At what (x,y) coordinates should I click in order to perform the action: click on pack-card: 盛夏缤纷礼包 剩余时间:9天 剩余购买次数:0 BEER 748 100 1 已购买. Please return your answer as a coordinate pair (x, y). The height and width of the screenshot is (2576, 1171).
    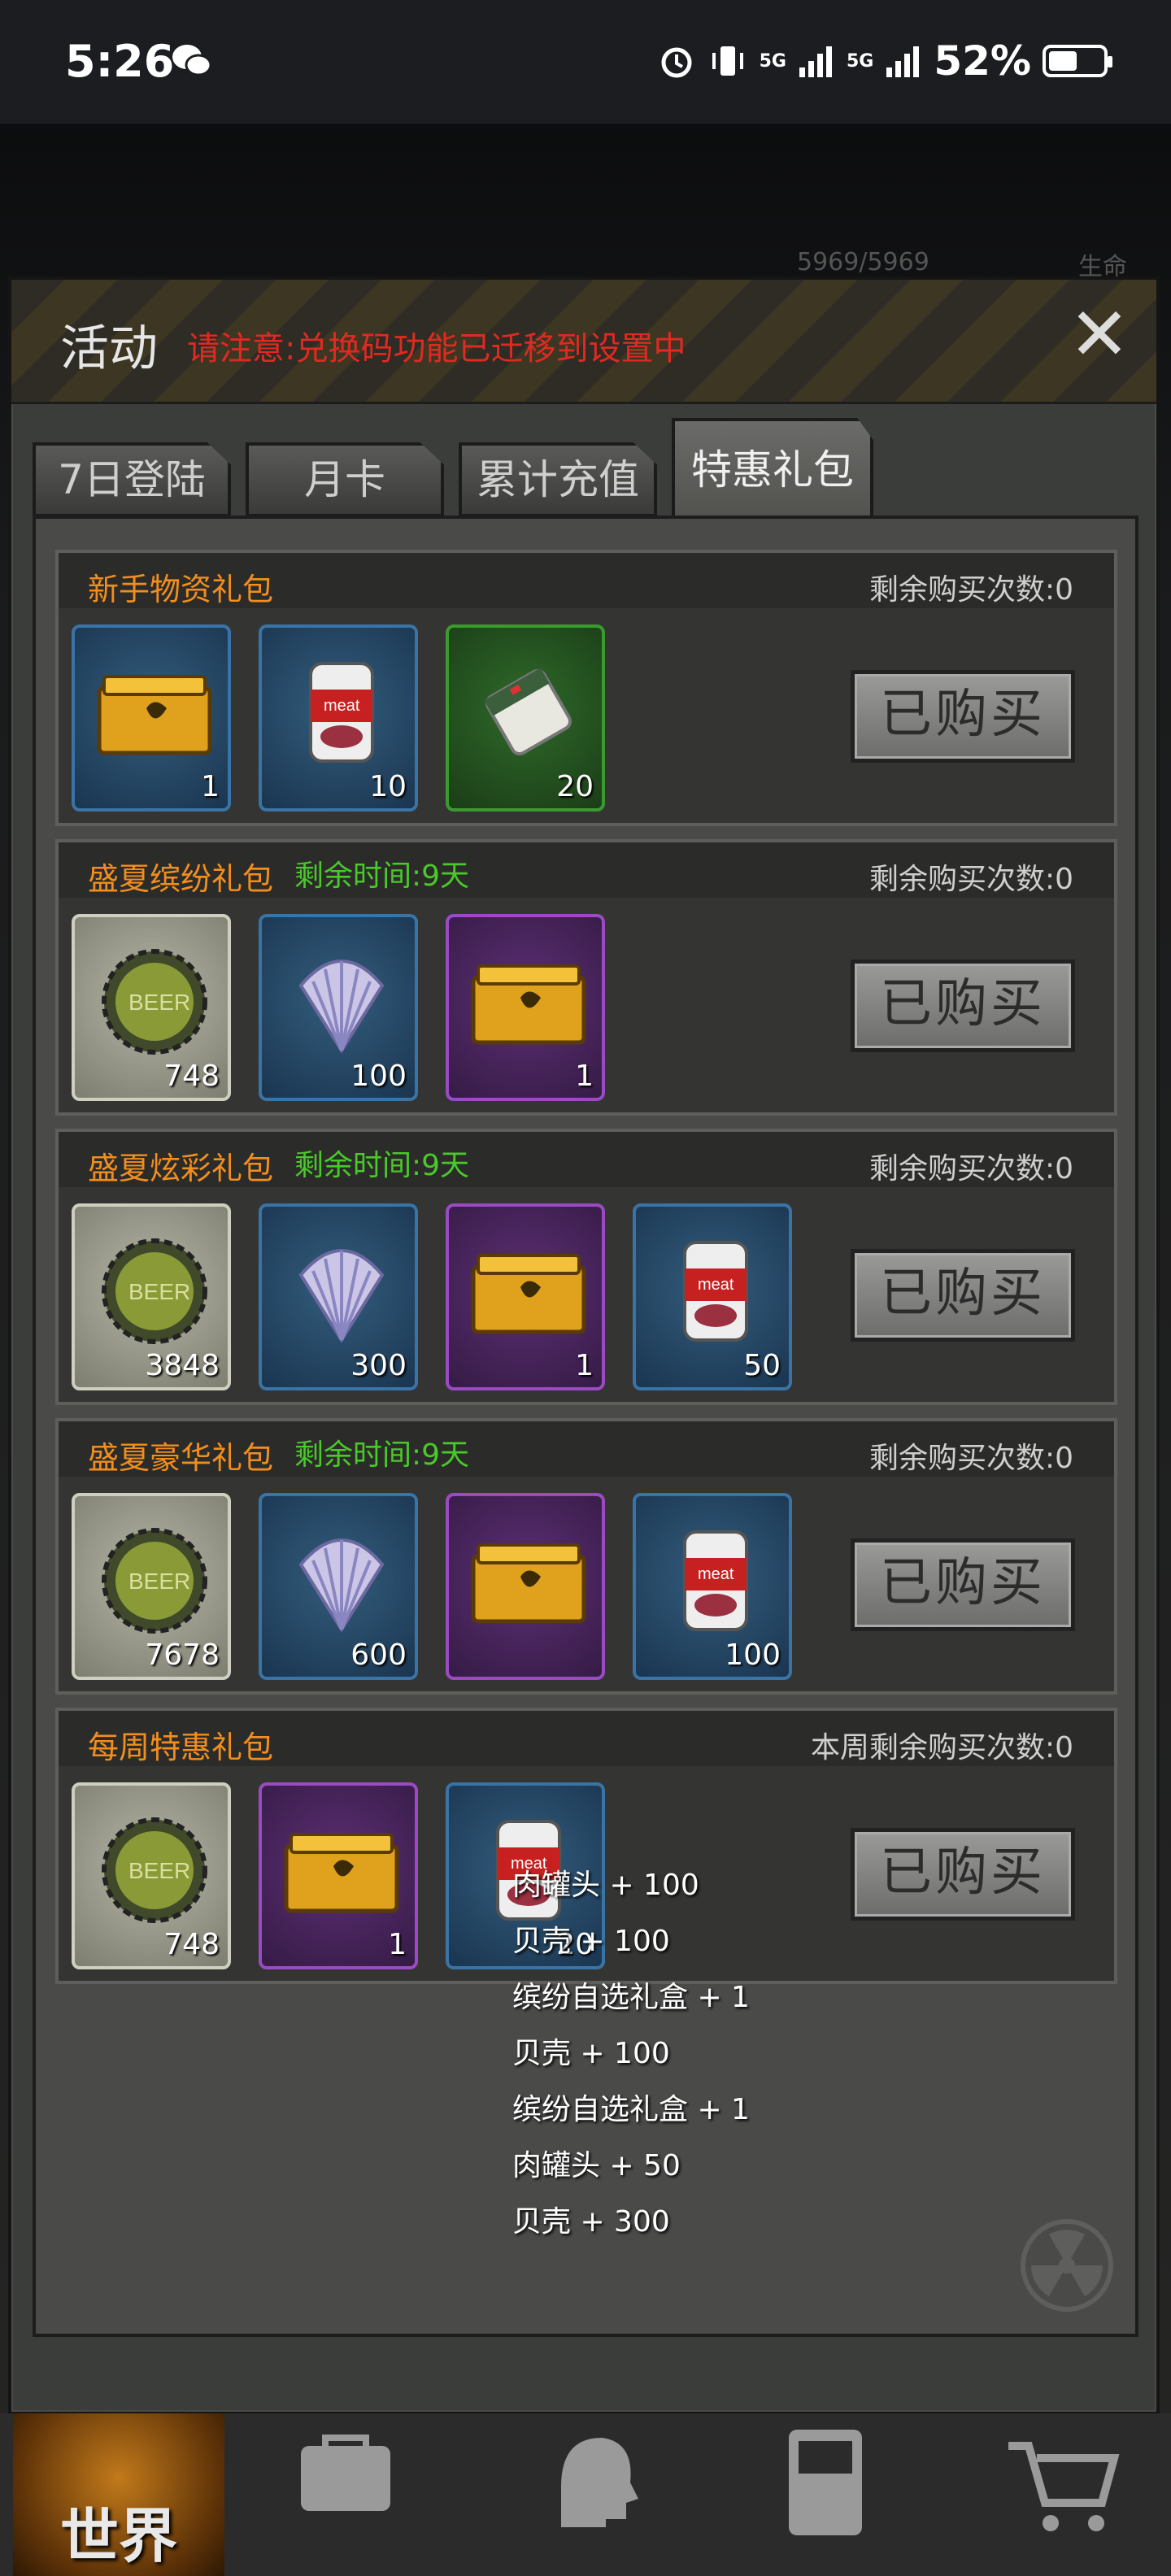
    Looking at the image, I should click on (586, 978).